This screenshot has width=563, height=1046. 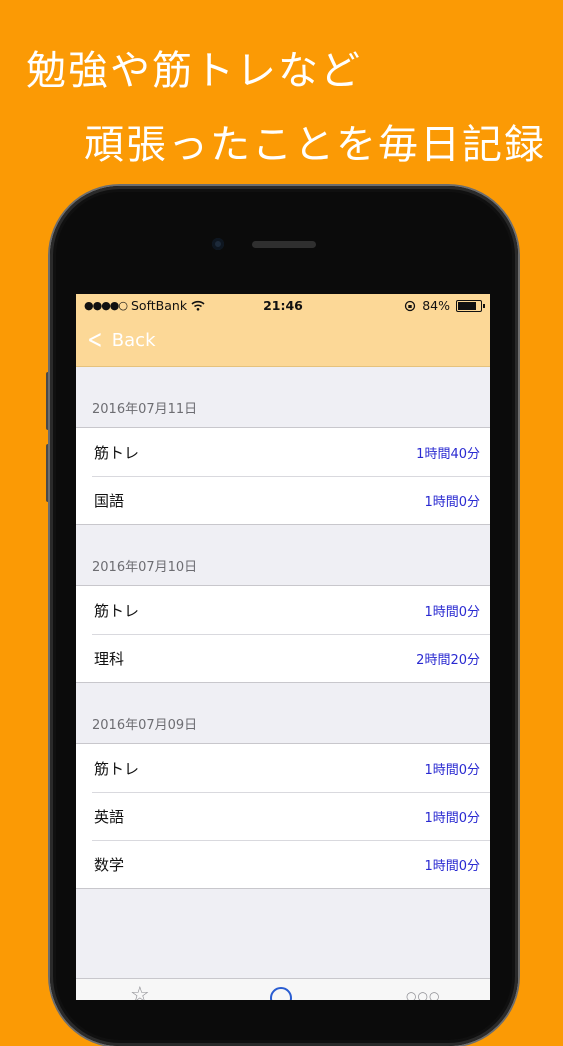 What do you see at coordinates (283, 306) in the screenshot?
I see `status-bar: ●●●●○ SoftBank 21:46 84%` at bounding box center [283, 306].